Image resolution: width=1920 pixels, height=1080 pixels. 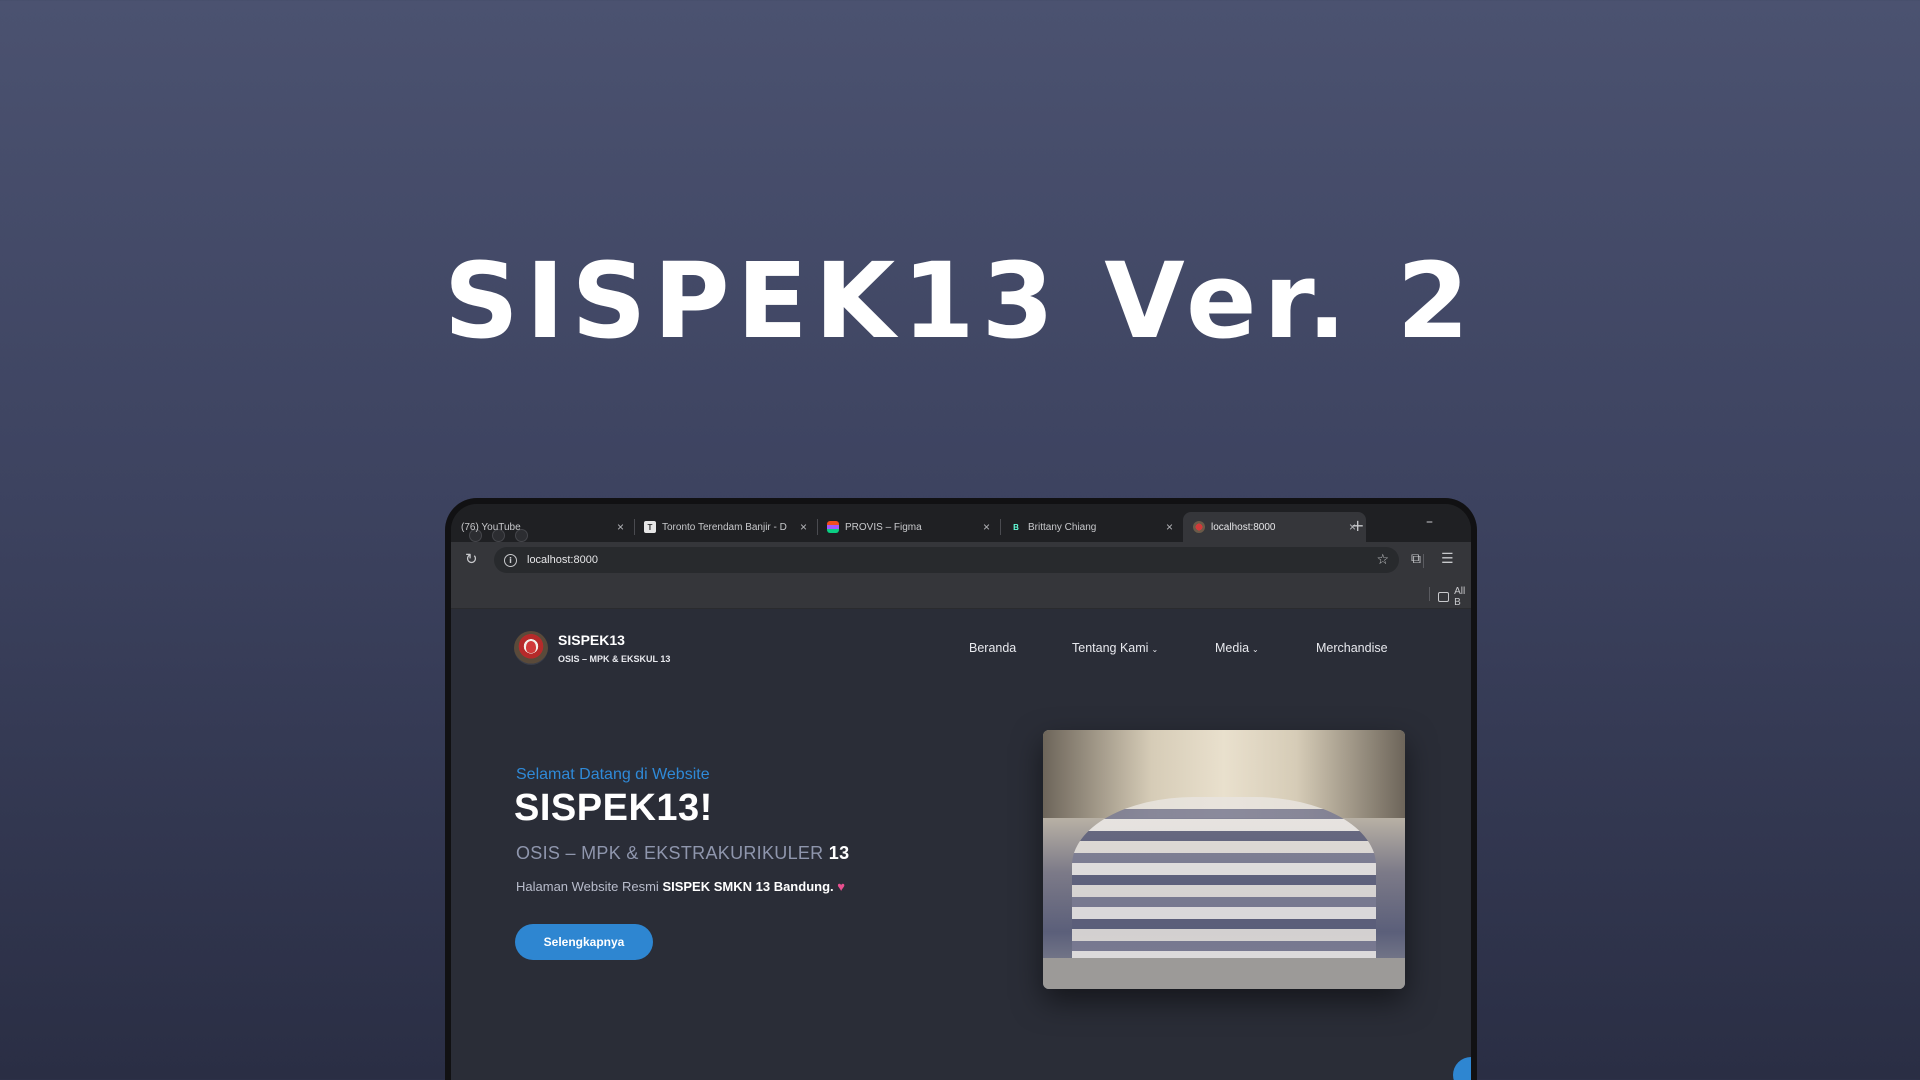 I want to click on page-icon: T, so click(x=650, y=527).